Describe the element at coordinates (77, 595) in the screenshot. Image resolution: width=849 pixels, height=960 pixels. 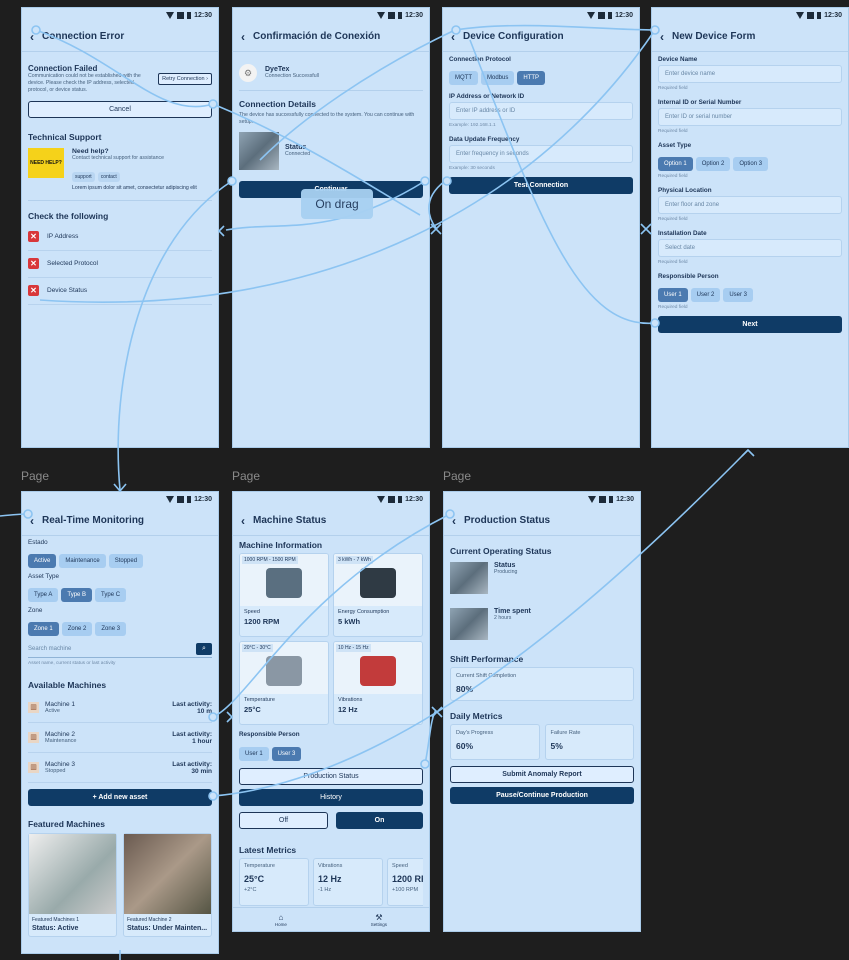
I see `asset-type-b: Type B` at that location.